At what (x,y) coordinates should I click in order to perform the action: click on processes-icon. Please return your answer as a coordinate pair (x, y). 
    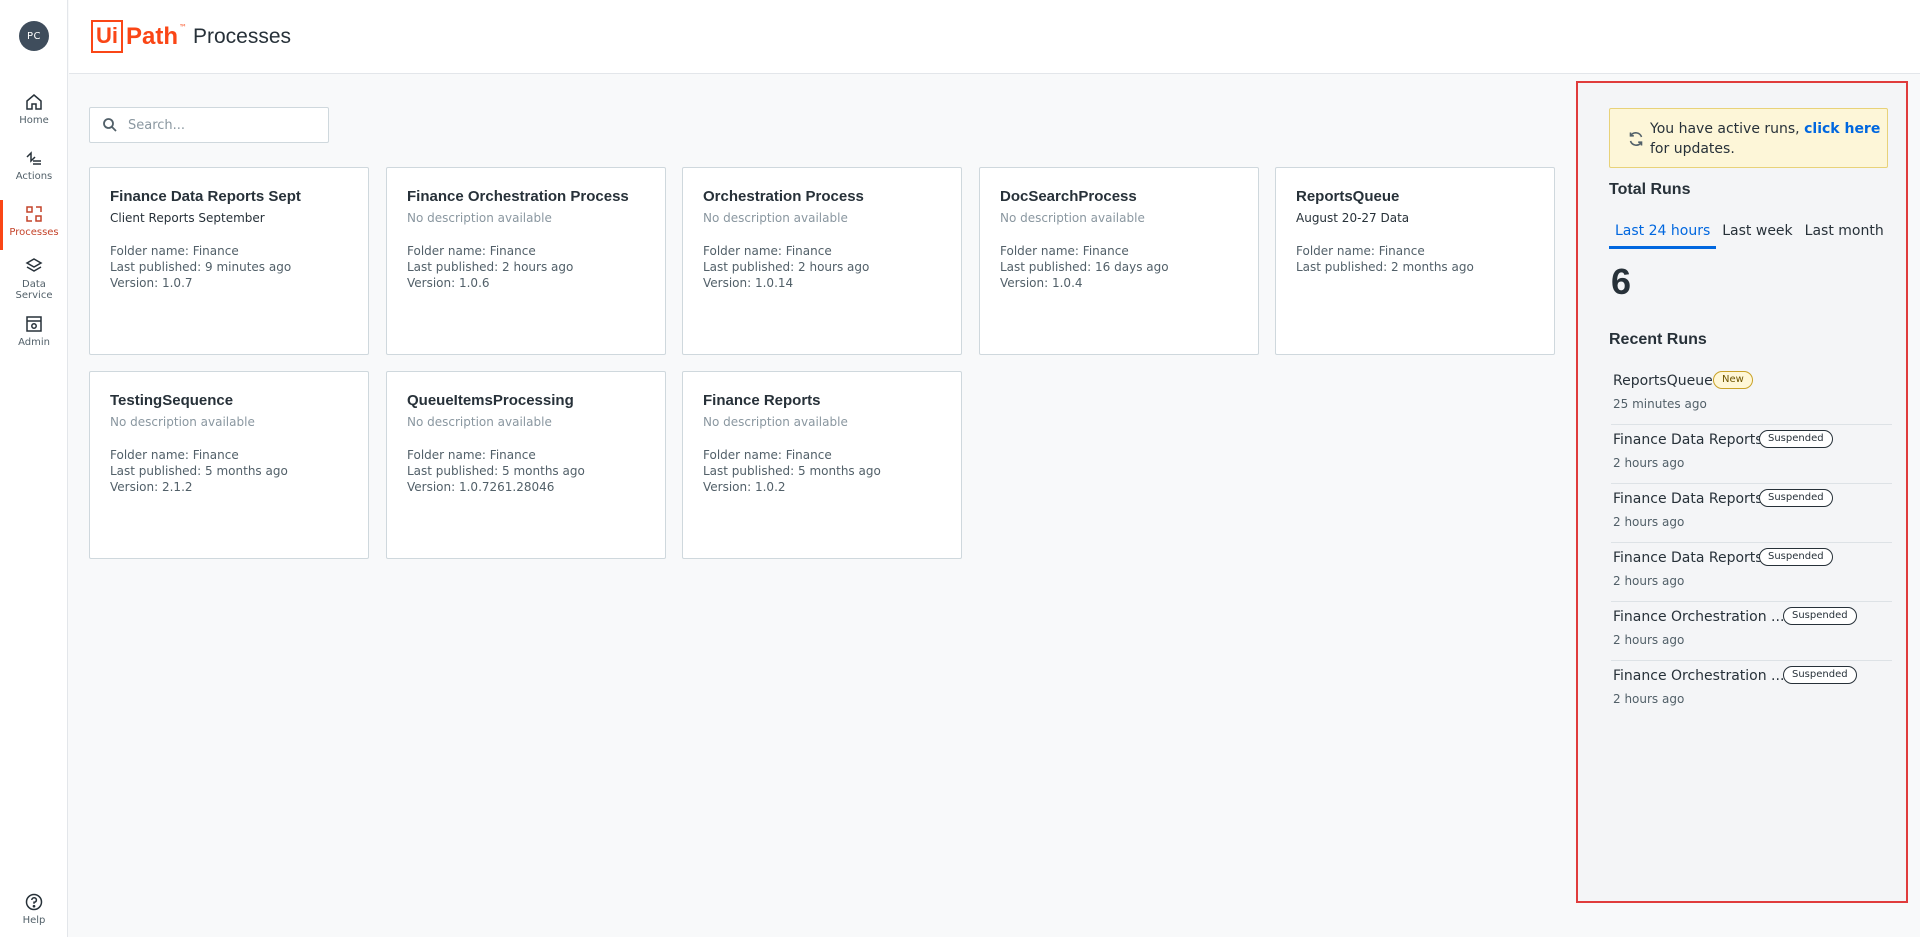
    Looking at the image, I should click on (34, 214).